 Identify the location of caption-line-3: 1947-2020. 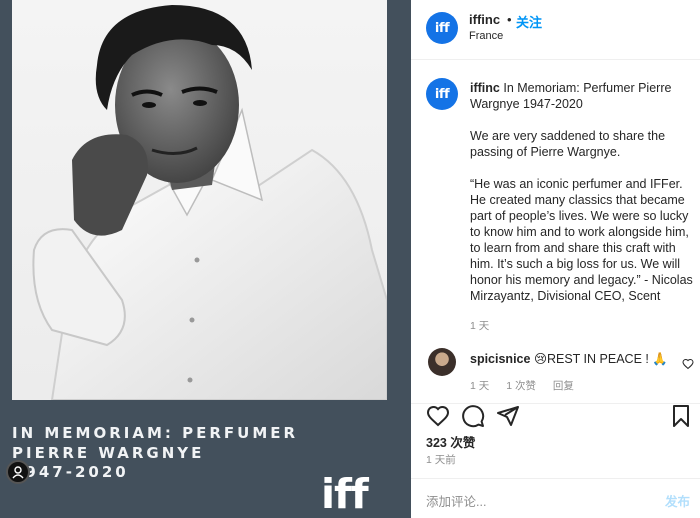
(70, 472).